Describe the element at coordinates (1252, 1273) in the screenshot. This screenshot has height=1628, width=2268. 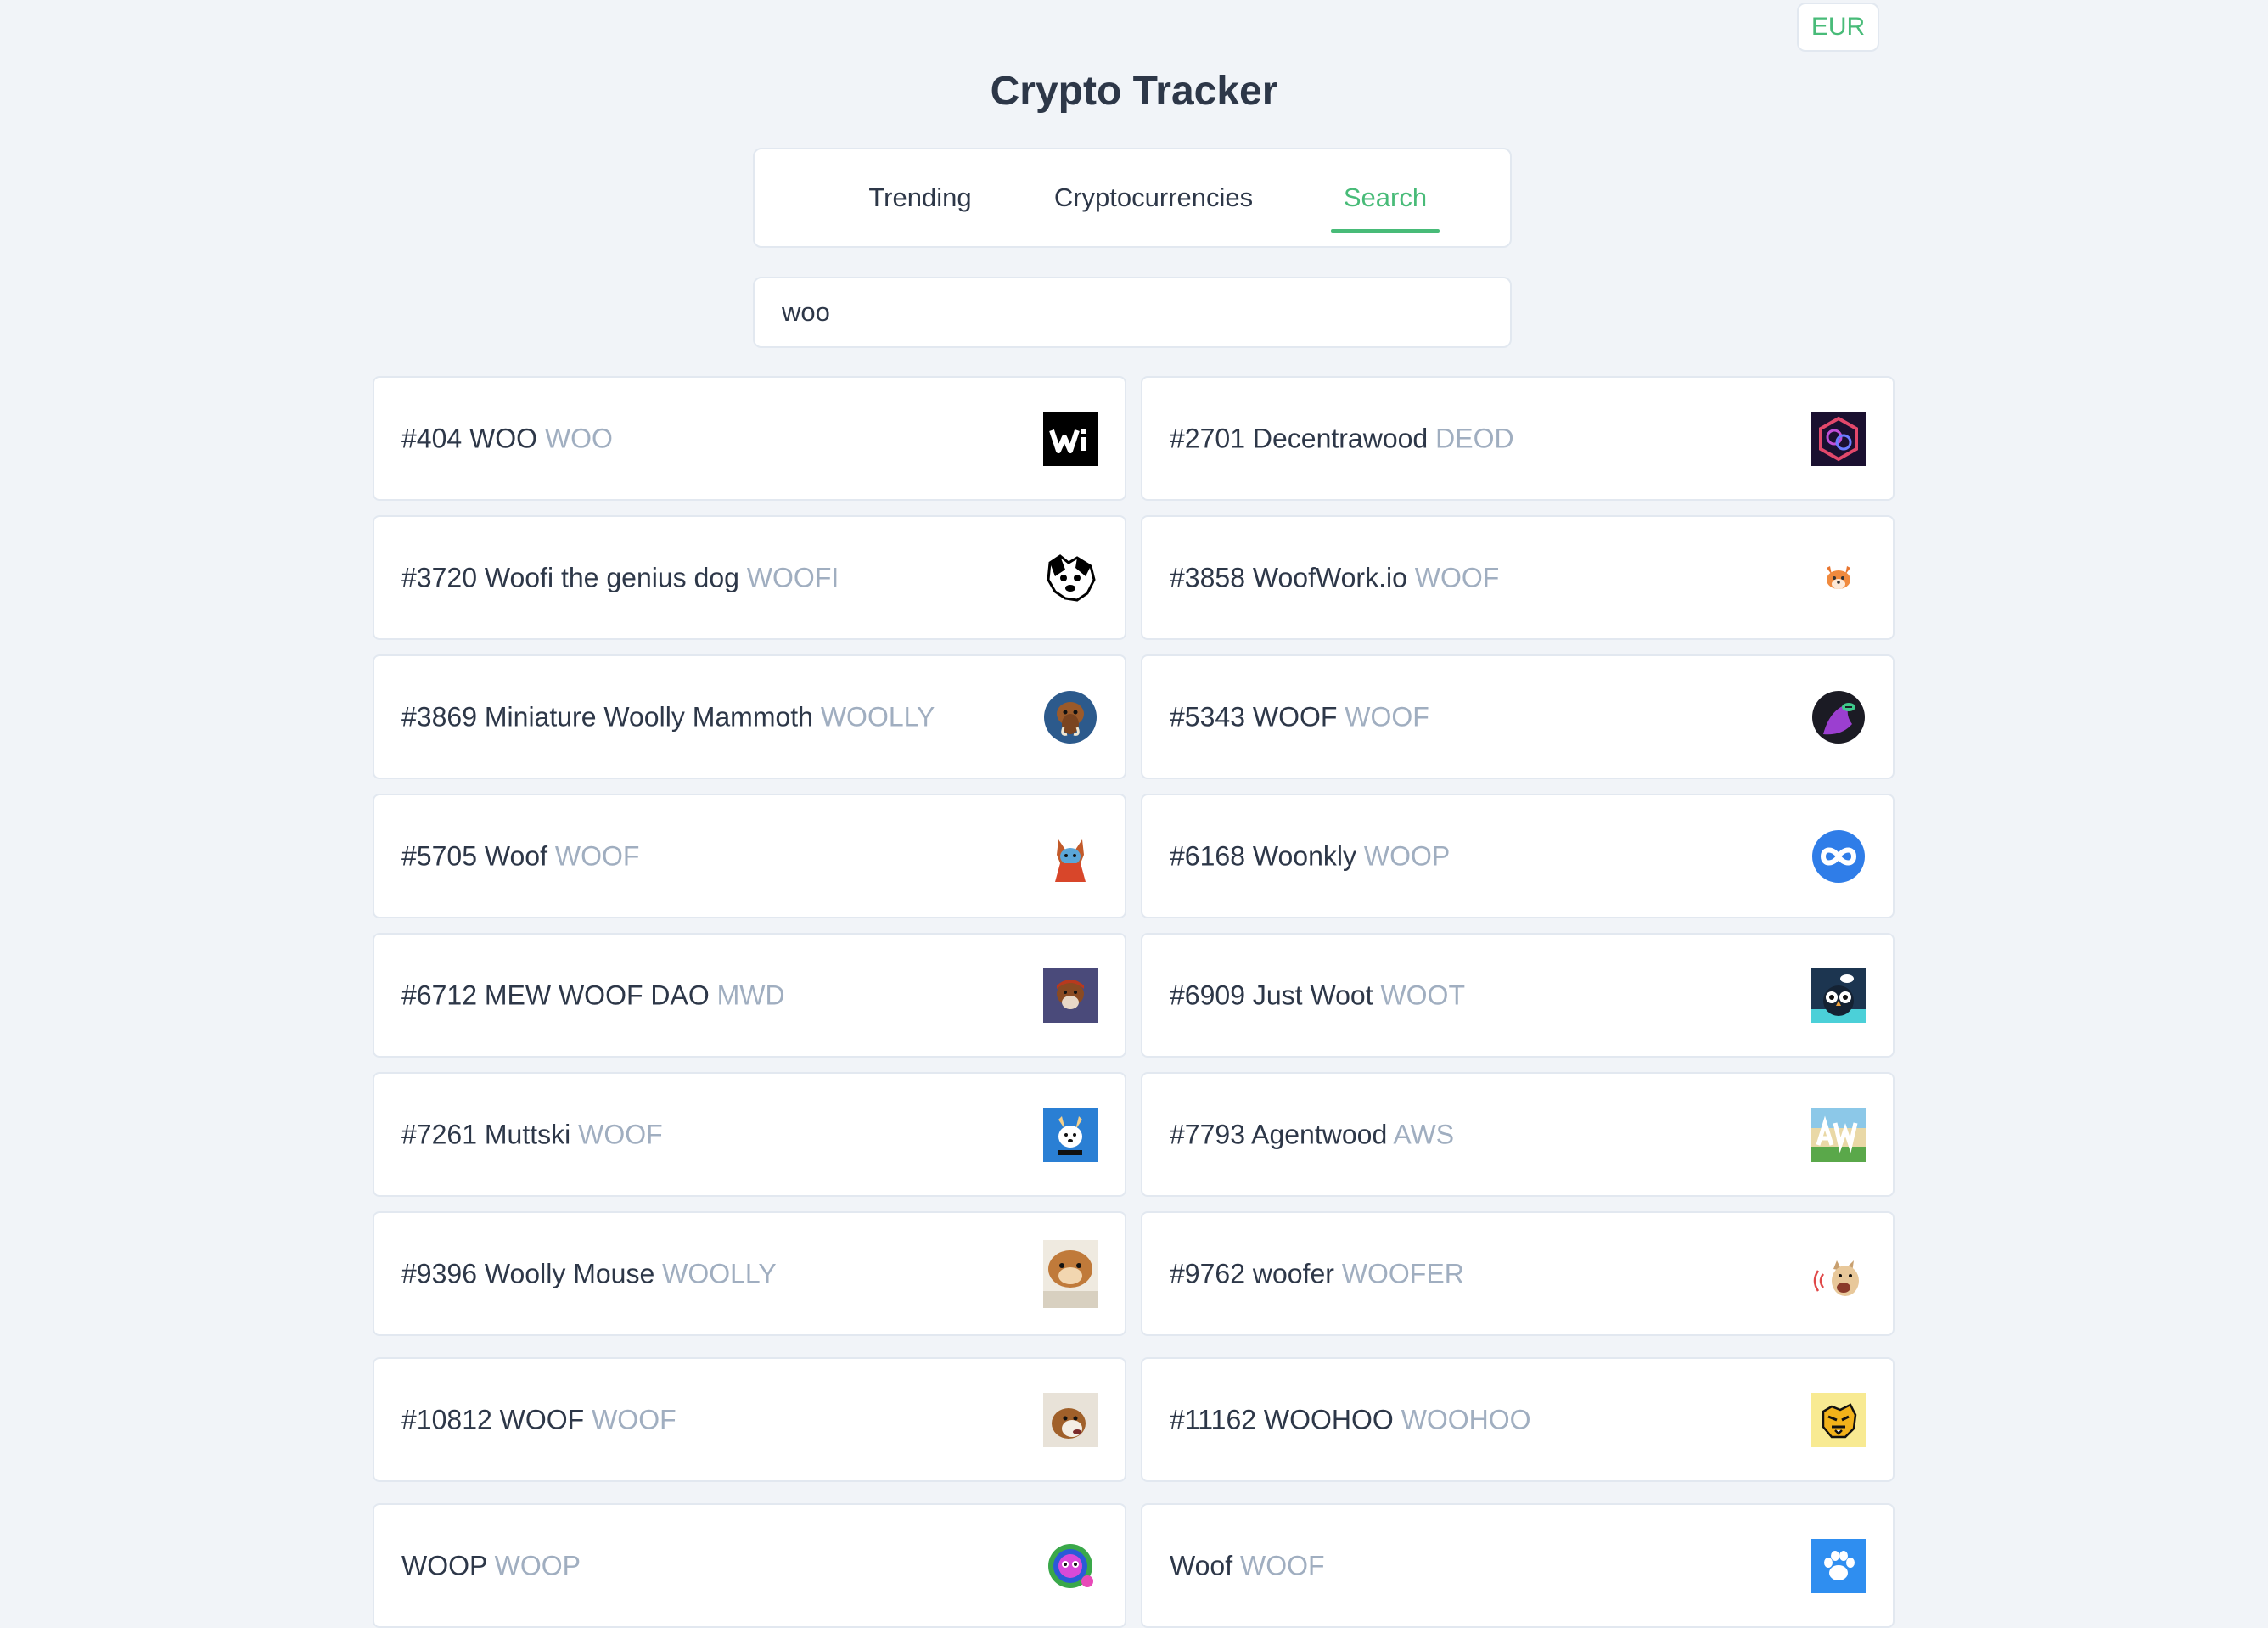
I see `coin-name: #9762 woofer` at that location.